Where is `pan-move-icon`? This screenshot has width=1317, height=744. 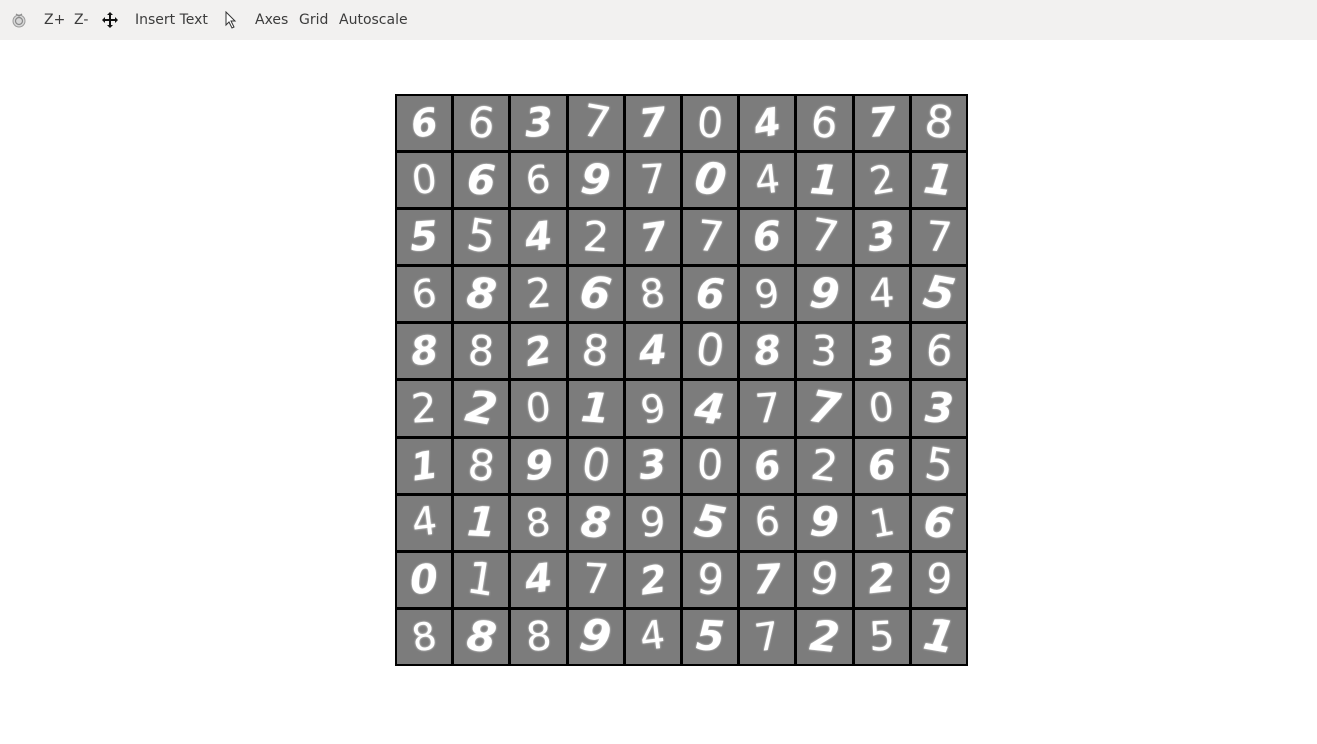
pan-move-icon is located at coordinates (110, 20).